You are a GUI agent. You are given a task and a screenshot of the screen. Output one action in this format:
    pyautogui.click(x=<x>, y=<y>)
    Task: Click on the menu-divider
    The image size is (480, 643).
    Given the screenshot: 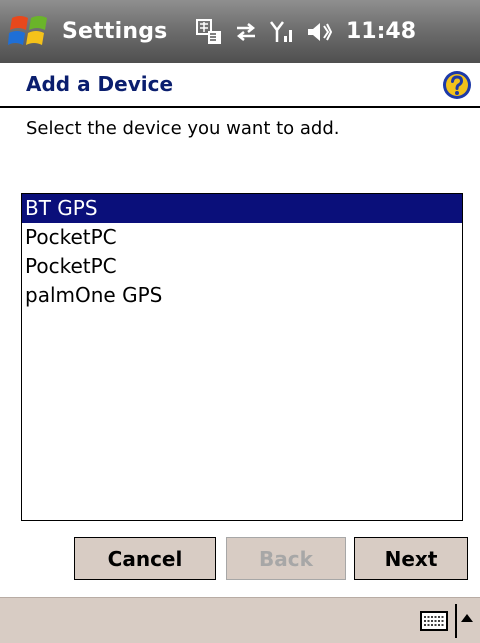 What is the action you would take?
    pyautogui.click(x=456, y=621)
    